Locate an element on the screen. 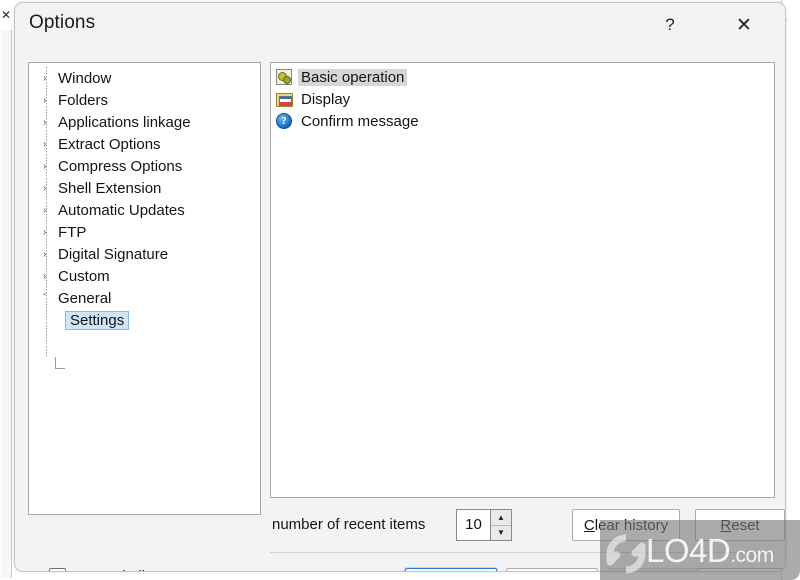 The height and width of the screenshot is (580, 800). list-item-label: Basic operation is located at coordinates (353, 77).